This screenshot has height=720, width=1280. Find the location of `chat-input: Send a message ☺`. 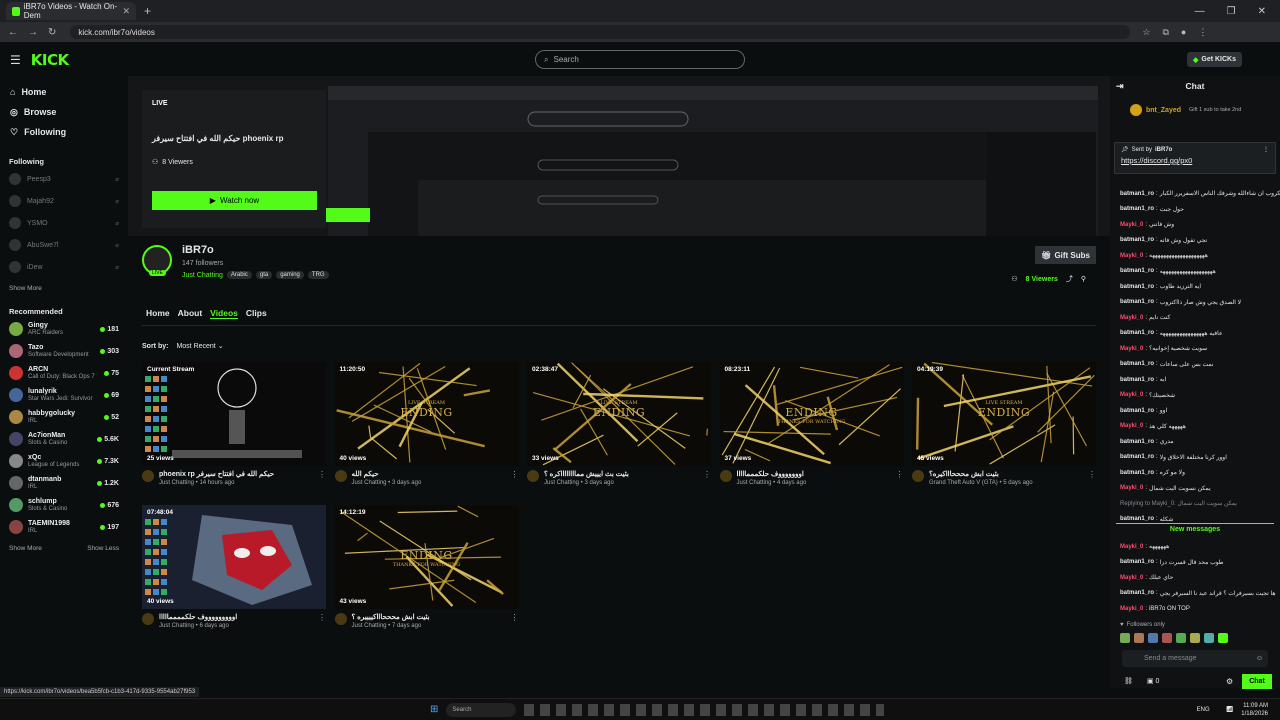

chat-input: Send a message ☺ is located at coordinates (1195, 658).